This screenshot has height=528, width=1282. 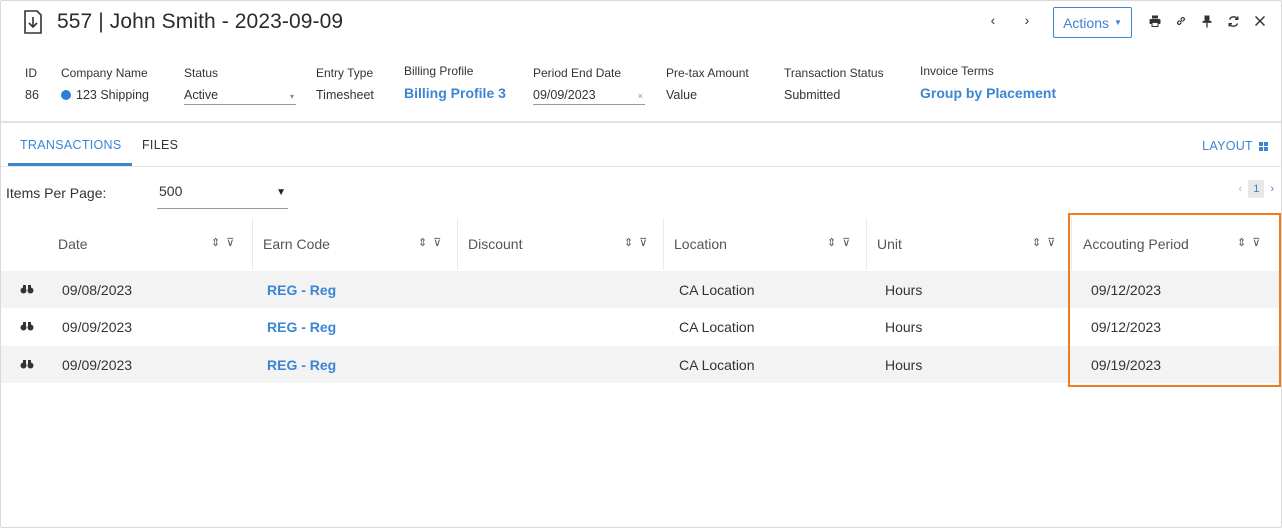 I want to click on column-header-location: Location ⇕ ⊽, so click(x=765, y=244).